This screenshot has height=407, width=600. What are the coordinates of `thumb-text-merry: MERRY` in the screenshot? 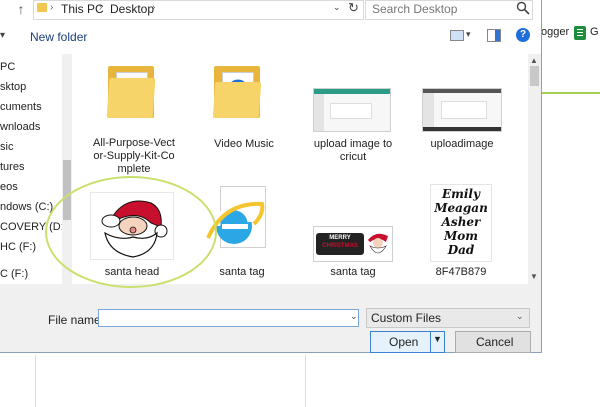 It's located at (340, 238).